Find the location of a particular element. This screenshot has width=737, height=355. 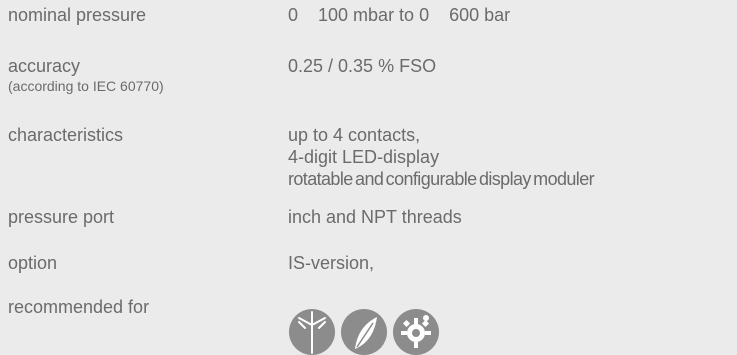

pressure-range-start: 0 is located at coordinates (293, 15).